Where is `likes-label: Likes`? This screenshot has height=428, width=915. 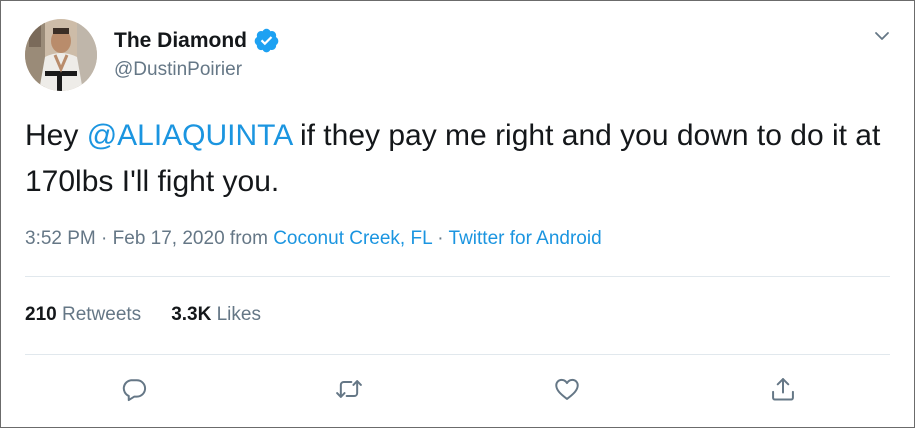 likes-label: Likes is located at coordinates (238, 314).